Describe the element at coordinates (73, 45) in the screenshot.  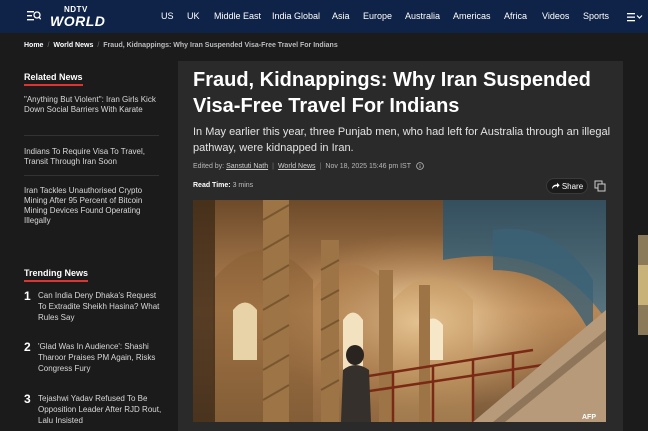
I see `breadcrumb-section: World News` at that location.